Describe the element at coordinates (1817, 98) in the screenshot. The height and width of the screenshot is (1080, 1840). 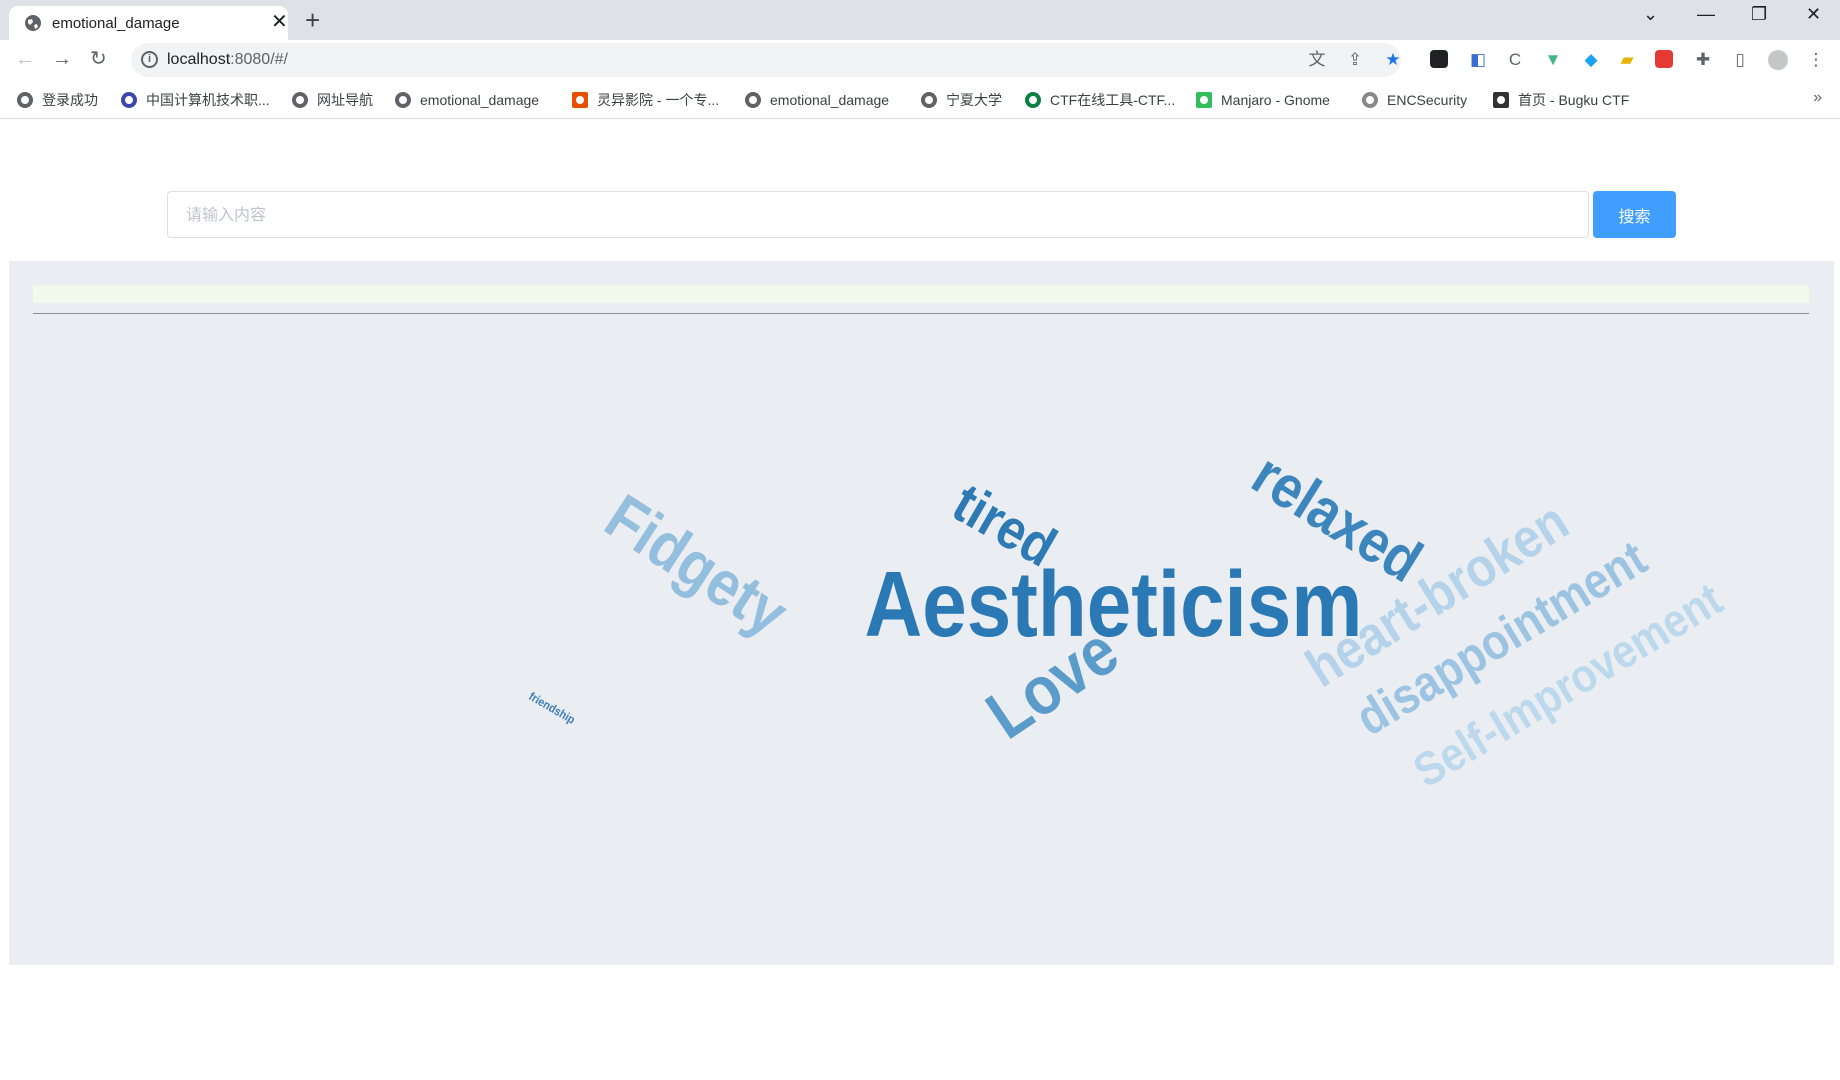
I see `bookmarks-overflow-icon: »` at that location.